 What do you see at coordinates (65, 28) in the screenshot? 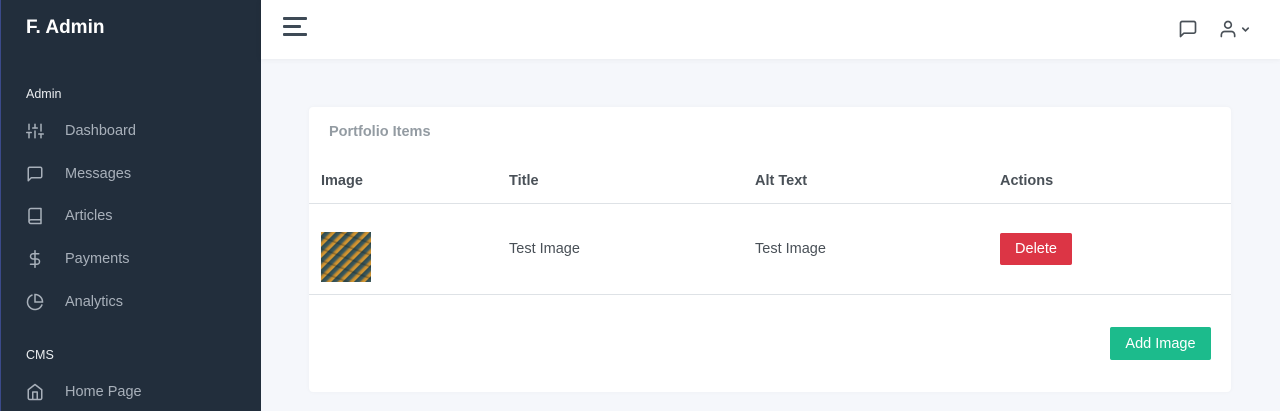
I see `brand-logo: F. Admin` at bounding box center [65, 28].